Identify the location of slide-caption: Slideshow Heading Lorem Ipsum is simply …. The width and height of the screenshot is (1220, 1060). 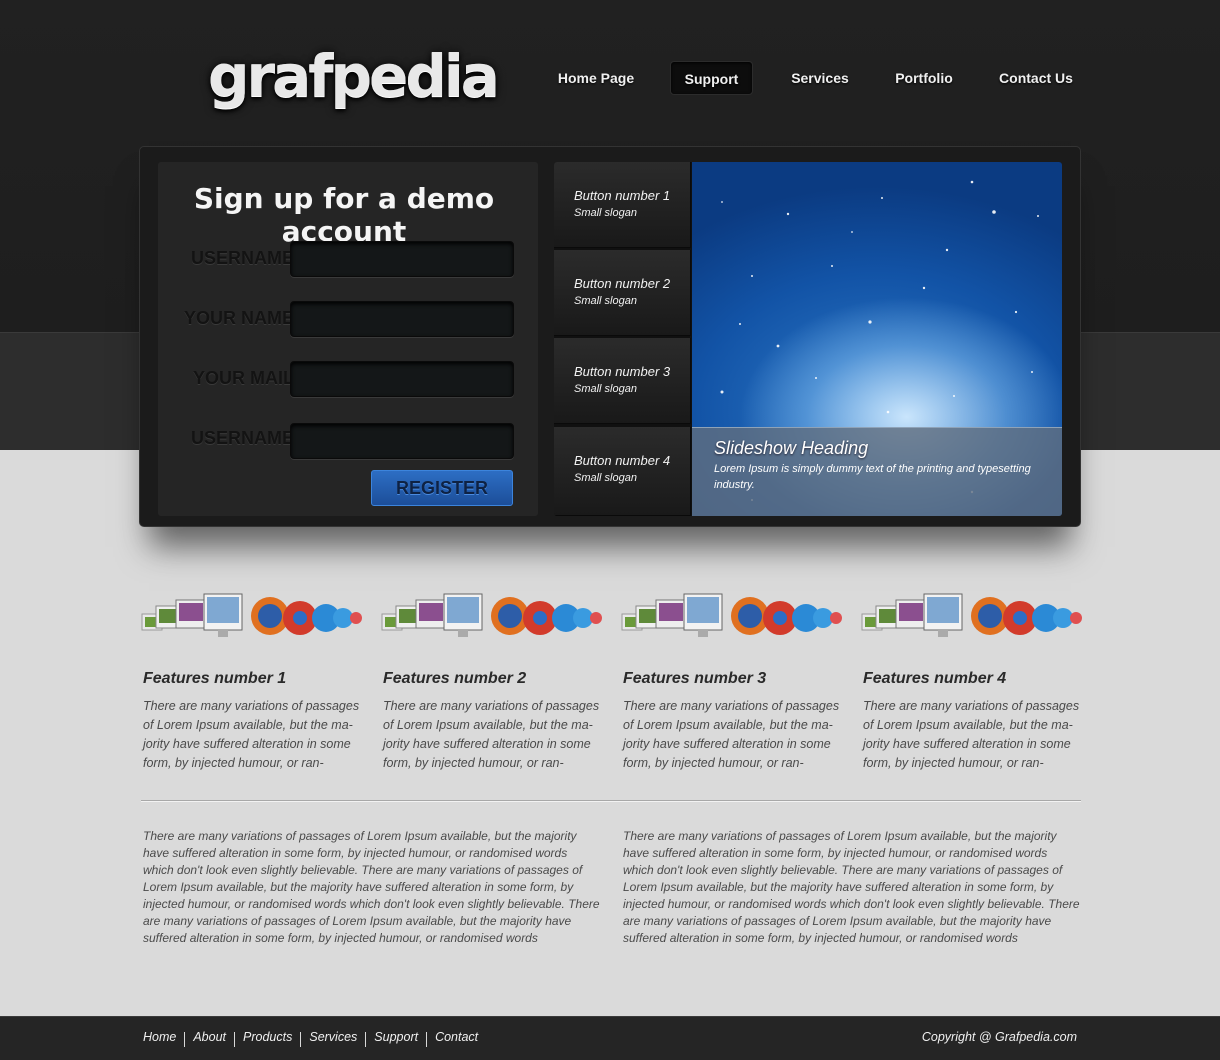
(877, 471).